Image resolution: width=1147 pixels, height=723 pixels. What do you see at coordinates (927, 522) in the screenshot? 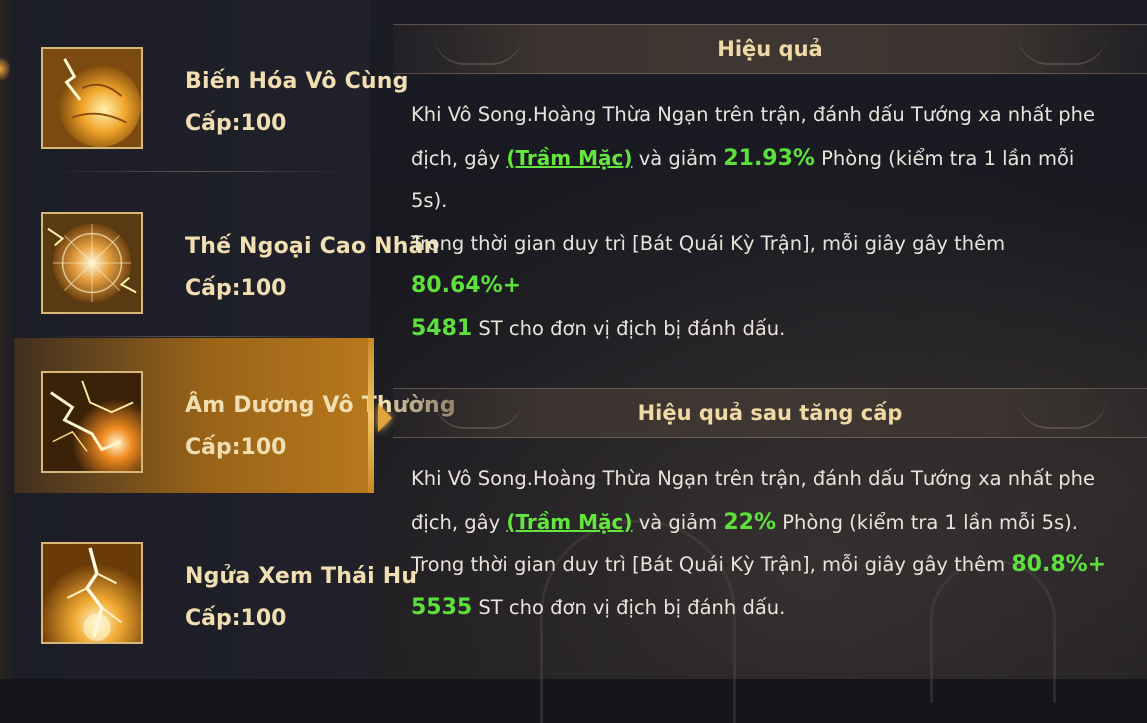
I see `text: Phòng (kiểm tra 1 lần mỗi 5s).` at bounding box center [927, 522].